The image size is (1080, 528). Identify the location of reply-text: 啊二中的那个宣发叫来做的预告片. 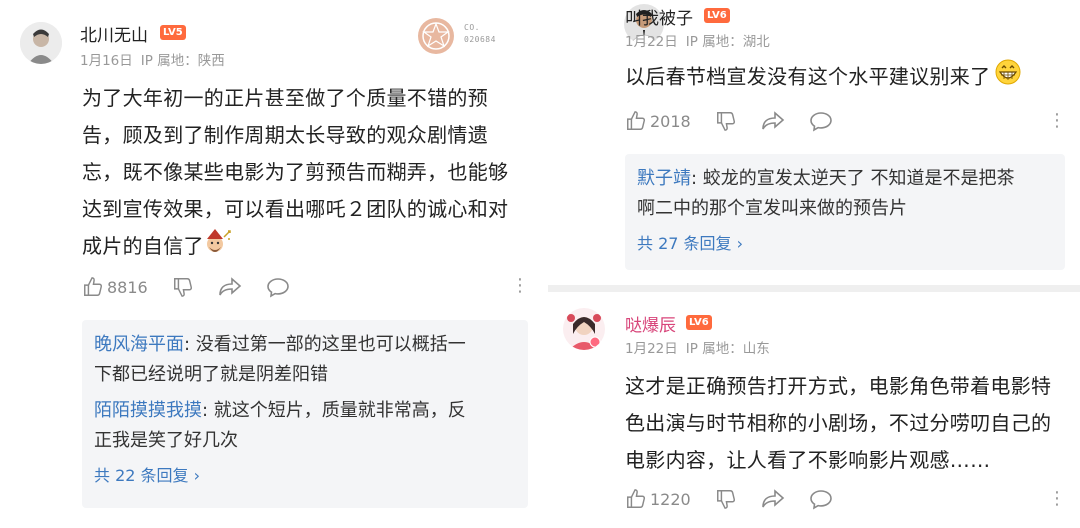
(772, 208).